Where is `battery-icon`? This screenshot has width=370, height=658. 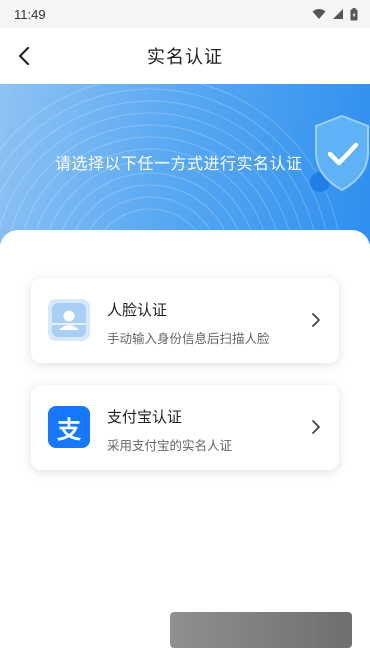 battery-icon is located at coordinates (354, 13).